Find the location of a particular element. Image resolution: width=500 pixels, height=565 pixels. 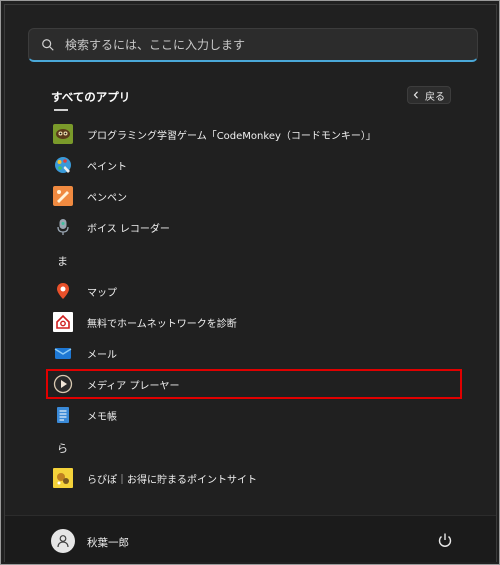

search-box: 検索するには、ここに入力します is located at coordinates (253, 45).